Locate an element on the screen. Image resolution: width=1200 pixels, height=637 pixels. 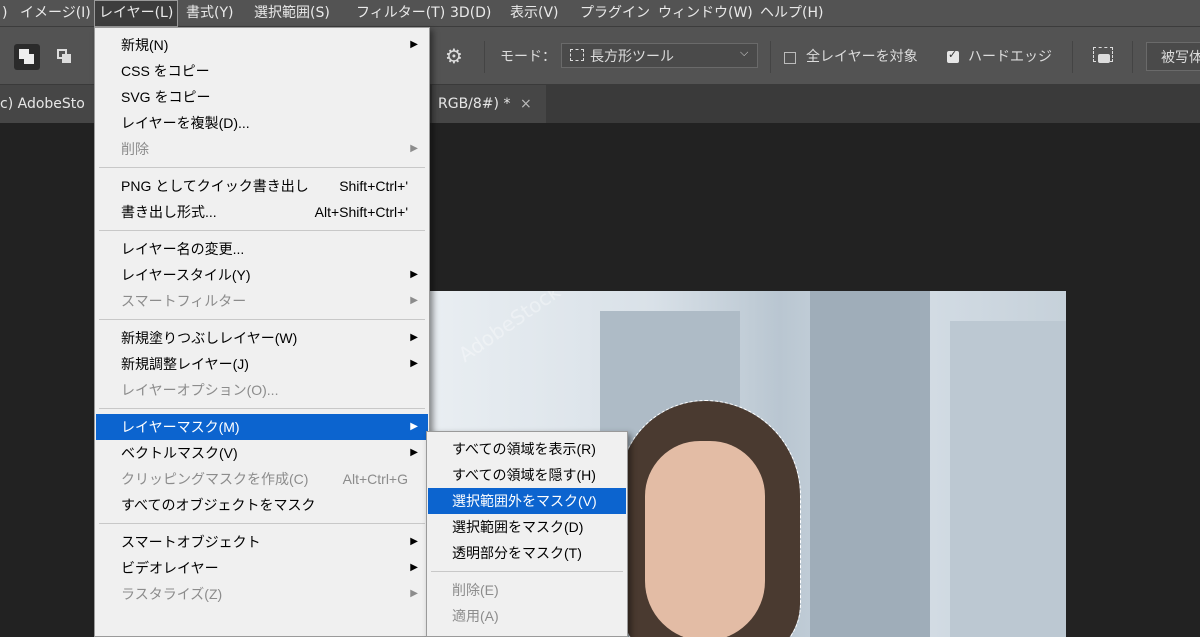
layer-menu-item: CSS をコピー is located at coordinates (262, 71).